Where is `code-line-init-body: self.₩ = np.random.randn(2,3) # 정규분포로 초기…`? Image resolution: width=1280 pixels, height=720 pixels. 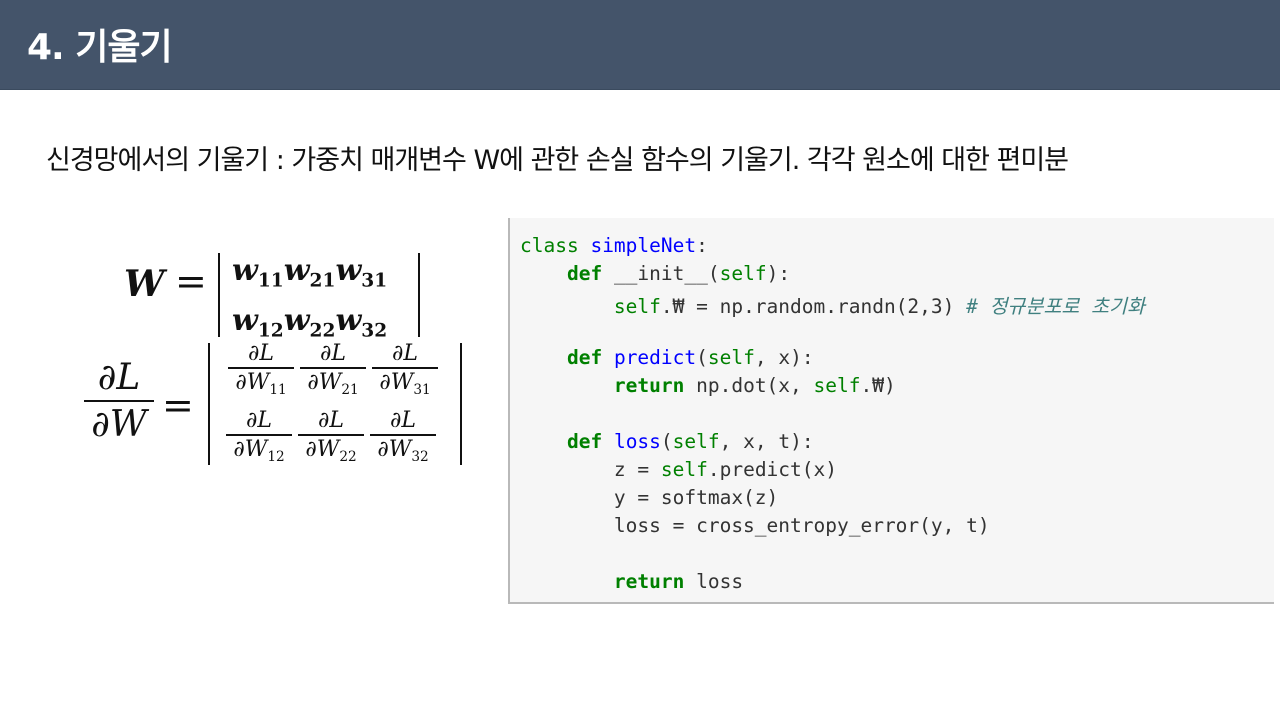 code-line-init-body: self.₩ = np.random.randn(2,3) # 정규분포로 초기… is located at coordinates (879, 306).